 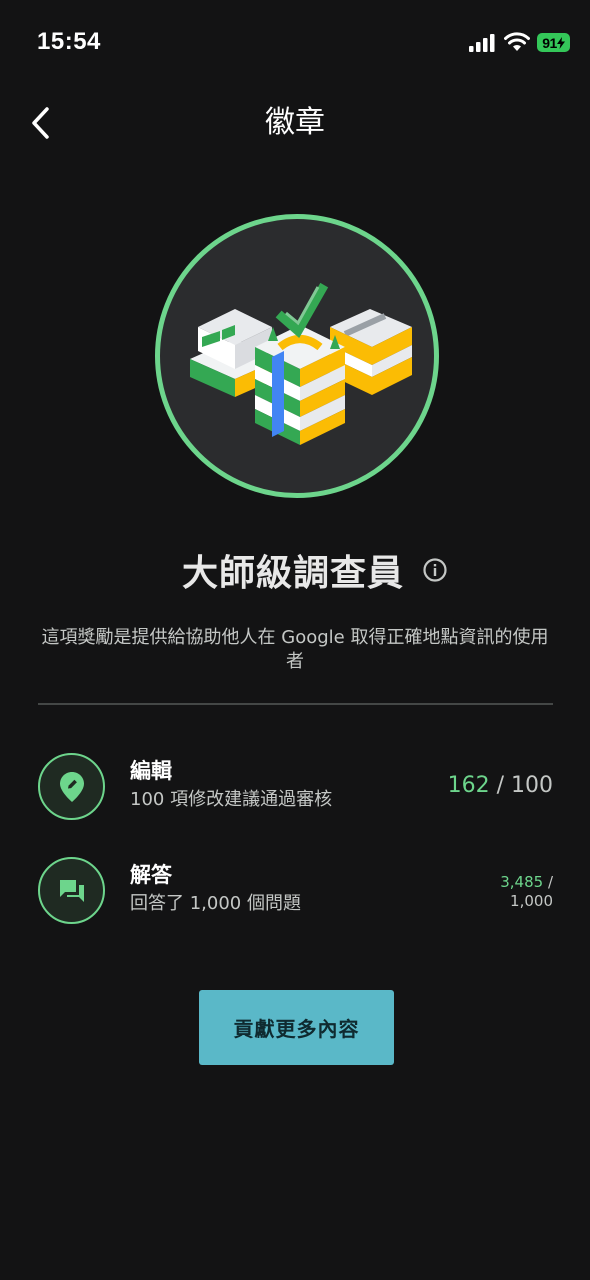 I want to click on progress-current: 162, so click(x=468, y=785).